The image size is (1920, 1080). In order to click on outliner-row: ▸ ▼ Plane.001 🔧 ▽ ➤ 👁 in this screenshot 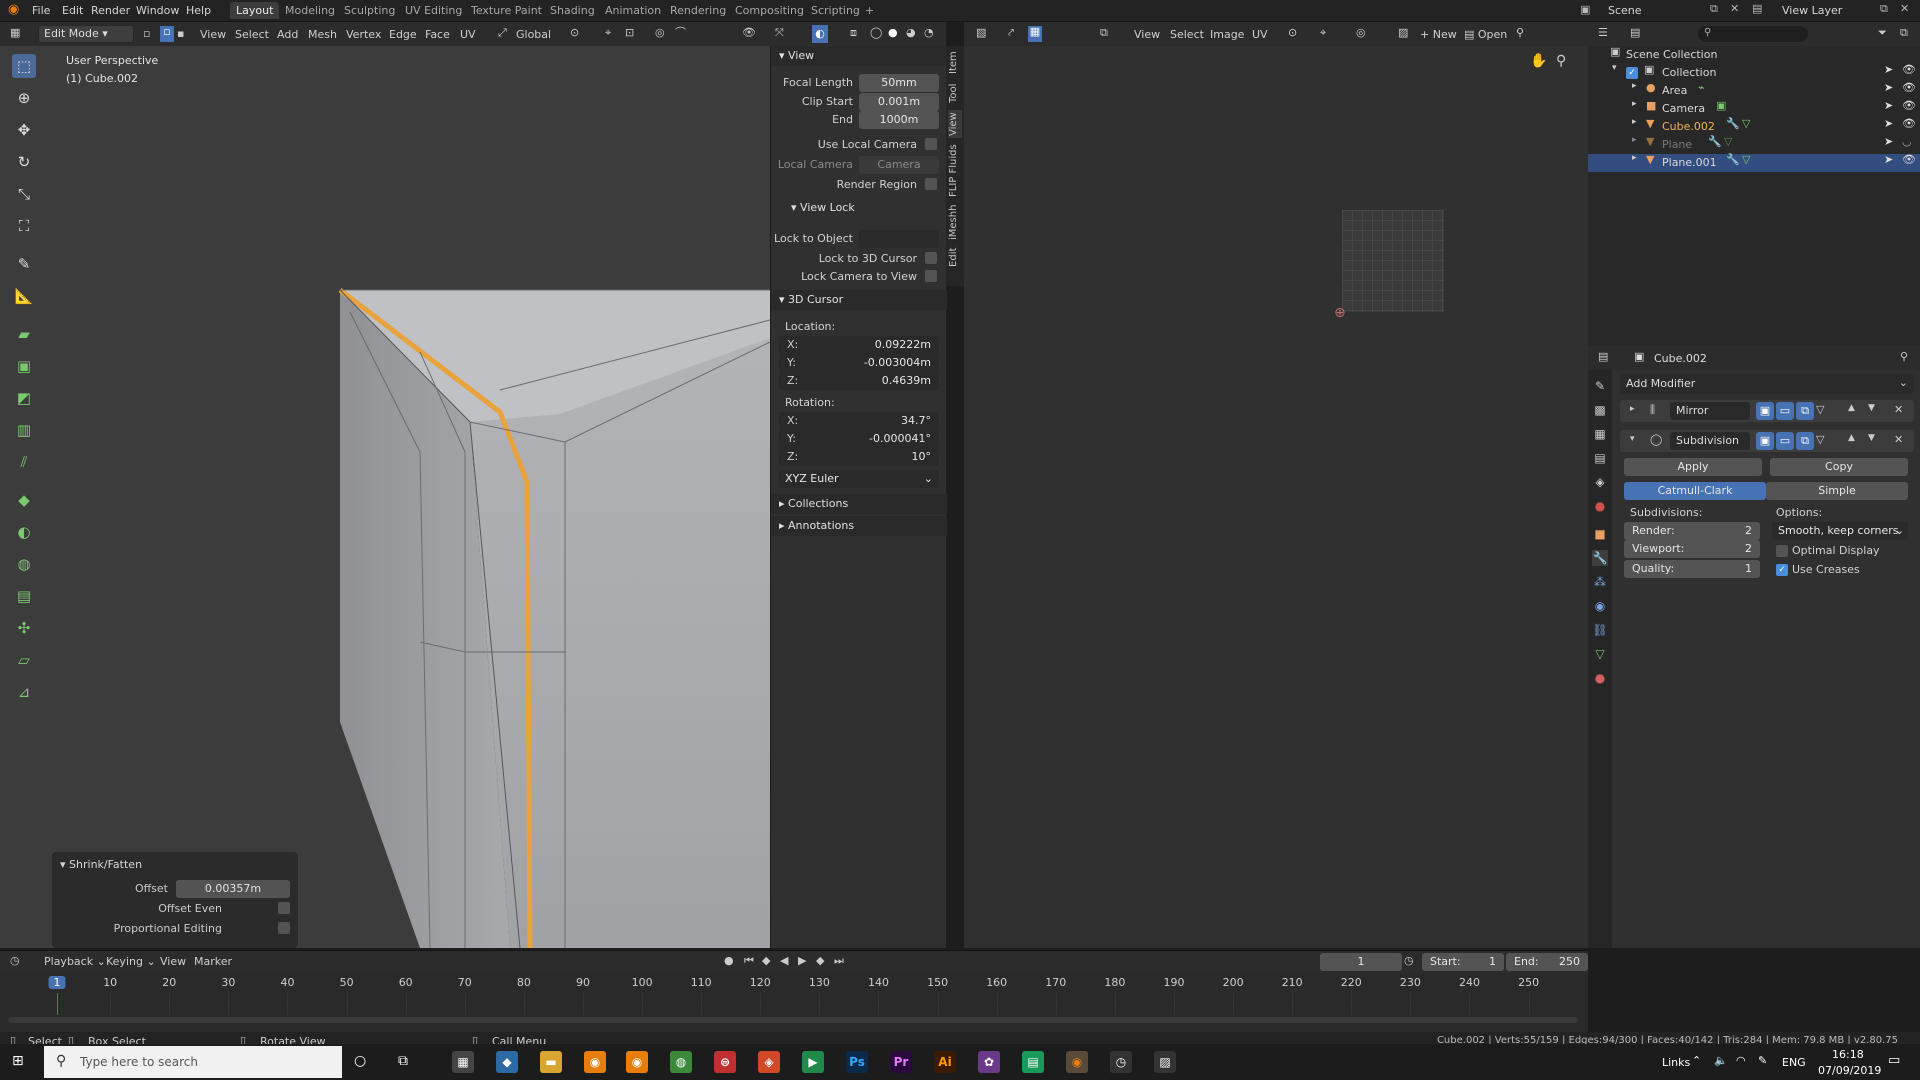, I will do `click(1754, 163)`.